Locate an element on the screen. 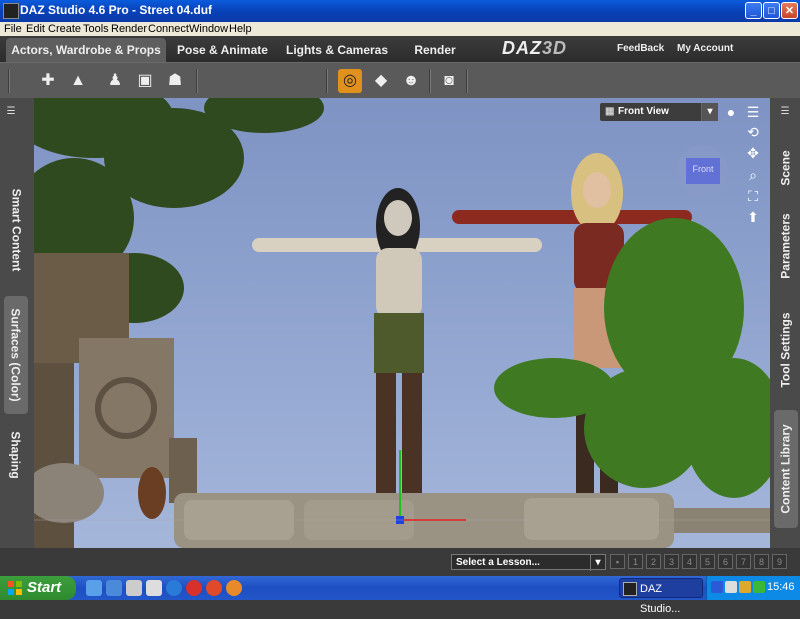 The width and height of the screenshot is (800, 619). menu-render: Render is located at coordinates (129, 29).